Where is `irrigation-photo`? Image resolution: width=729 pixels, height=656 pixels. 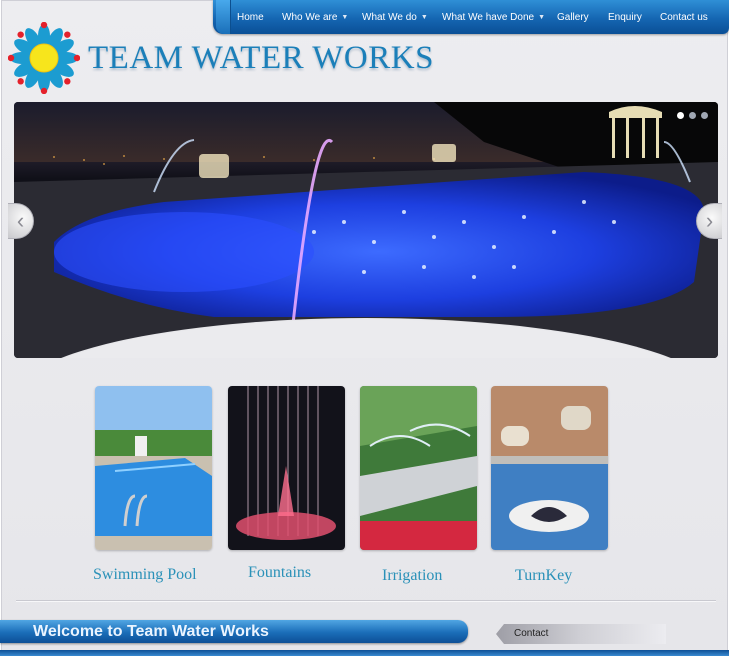 irrigation-photo is located at coordinates (418, 468).